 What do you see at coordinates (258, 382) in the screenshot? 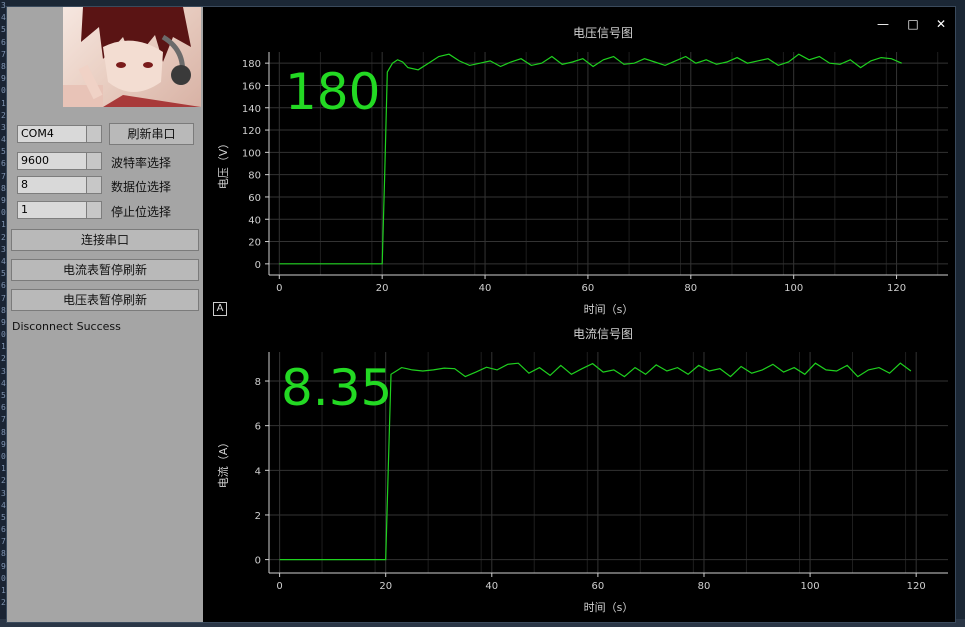
I see `y-tick-label: 8` at bounding box center [258, 382].